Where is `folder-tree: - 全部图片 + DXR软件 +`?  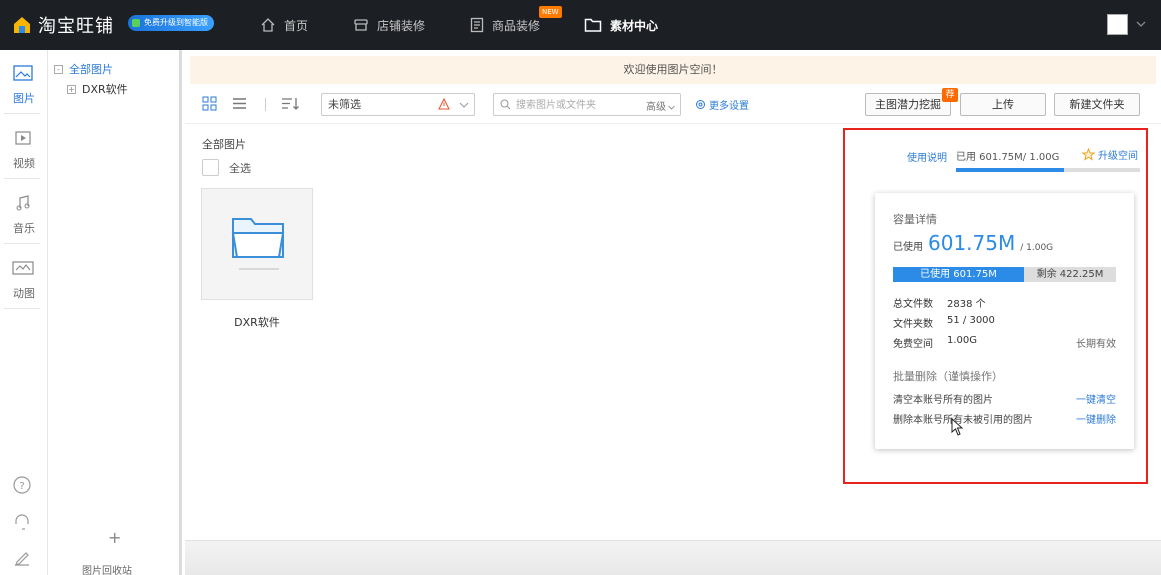
folder-tree: - 全部图片 + DXR软件 + is located at coordinates (115, 312).